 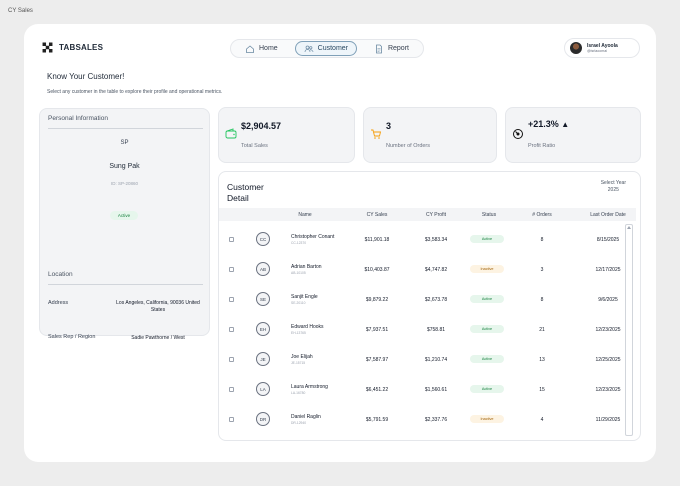 I want to click on customer-initials-badge: EH, so click(x=263, y=329).